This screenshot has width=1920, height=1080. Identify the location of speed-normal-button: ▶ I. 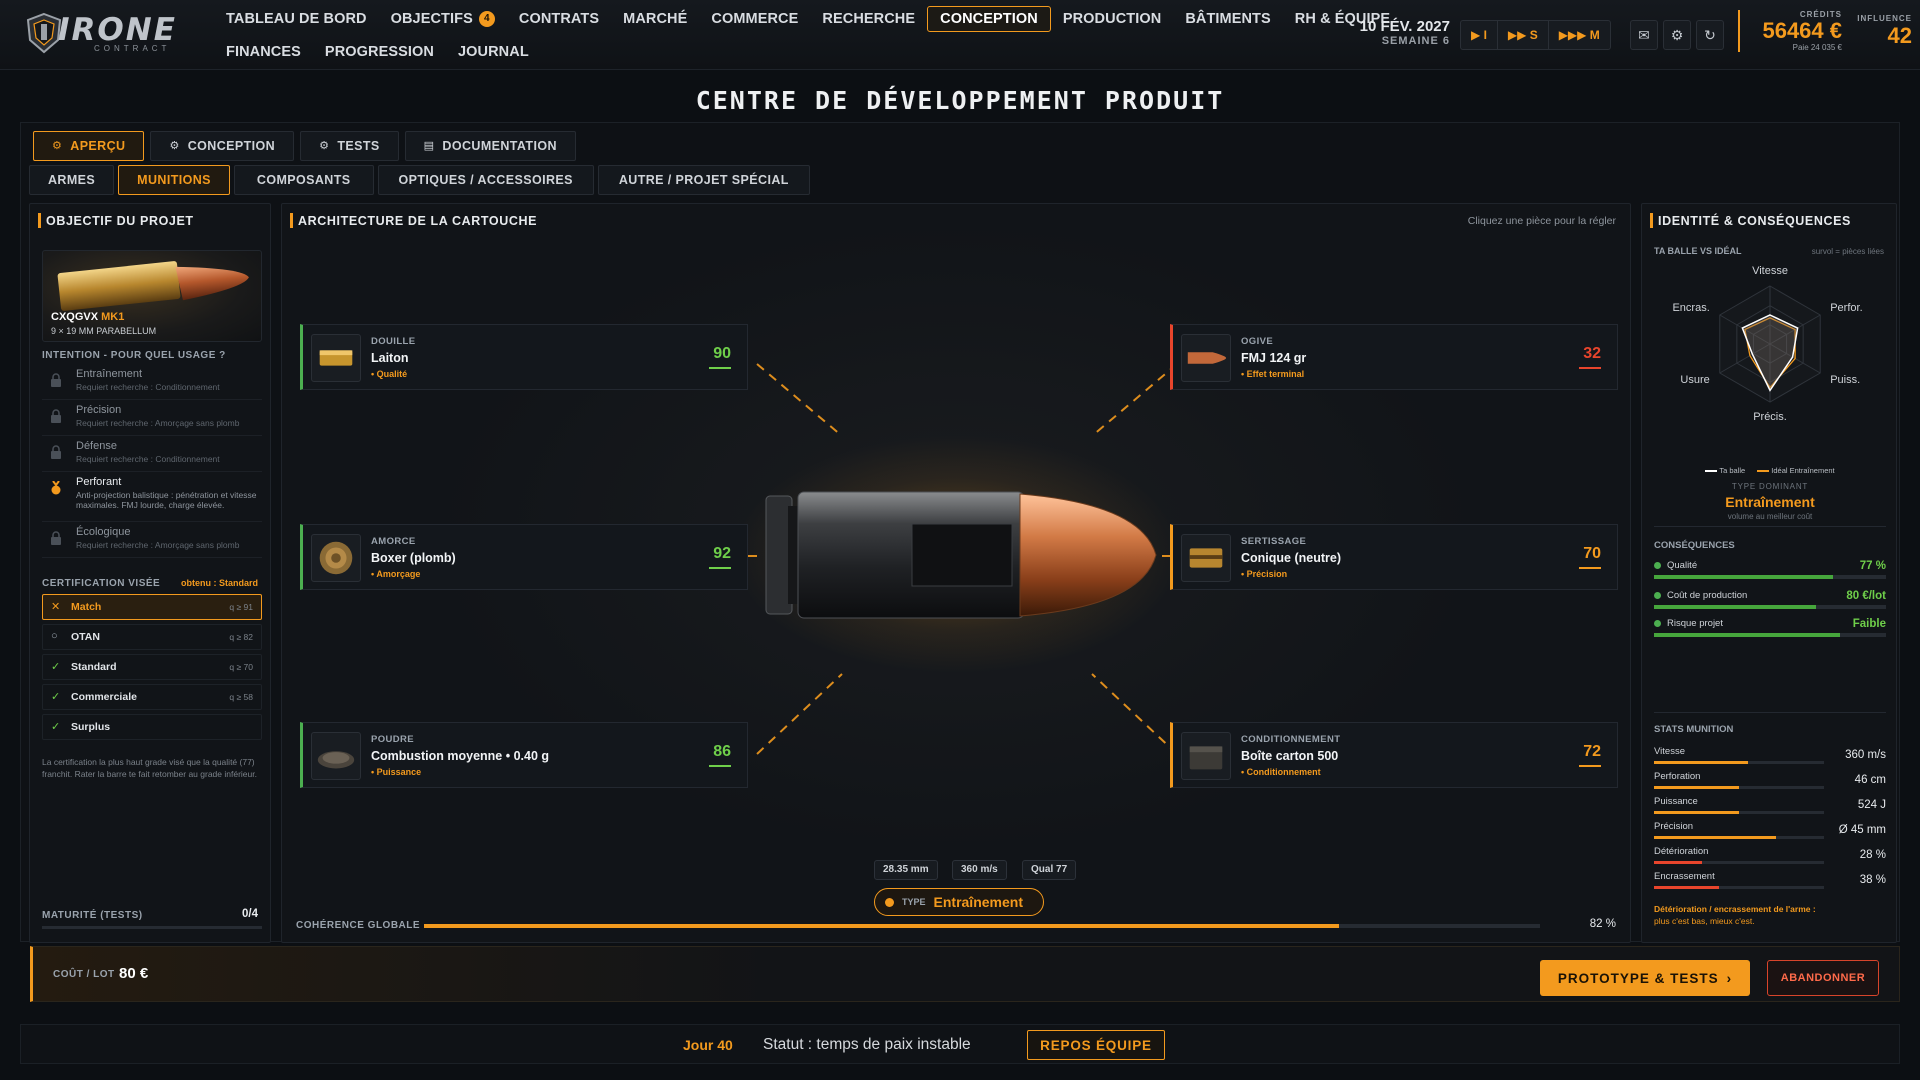
(1479, 35).